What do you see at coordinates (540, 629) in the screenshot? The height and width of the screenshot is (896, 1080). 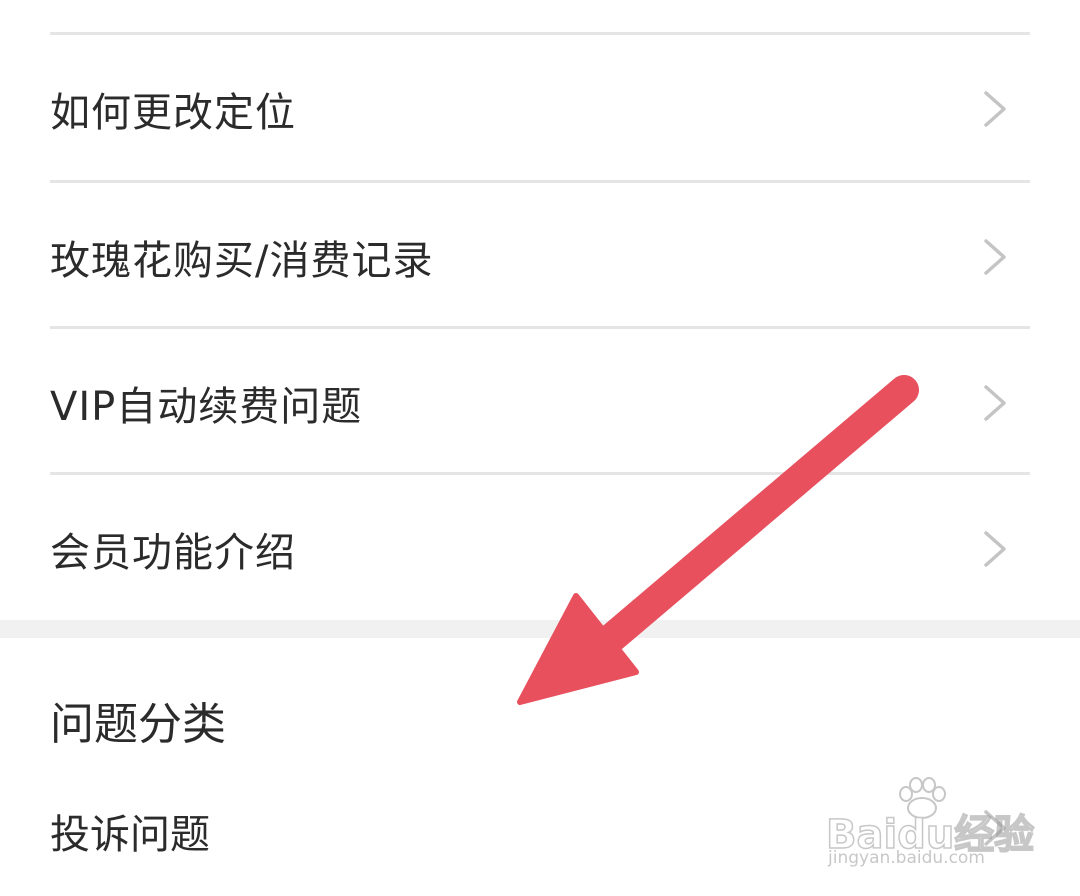 I see `section-separator` at bounding box center [540, 629].